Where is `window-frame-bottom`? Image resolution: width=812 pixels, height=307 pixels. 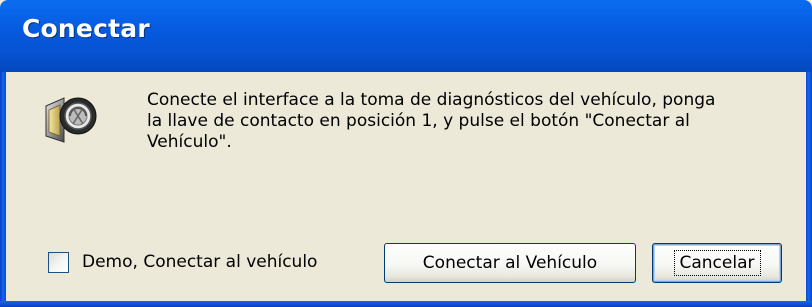
window-frame-bottom is located at coordinates (406, 304).